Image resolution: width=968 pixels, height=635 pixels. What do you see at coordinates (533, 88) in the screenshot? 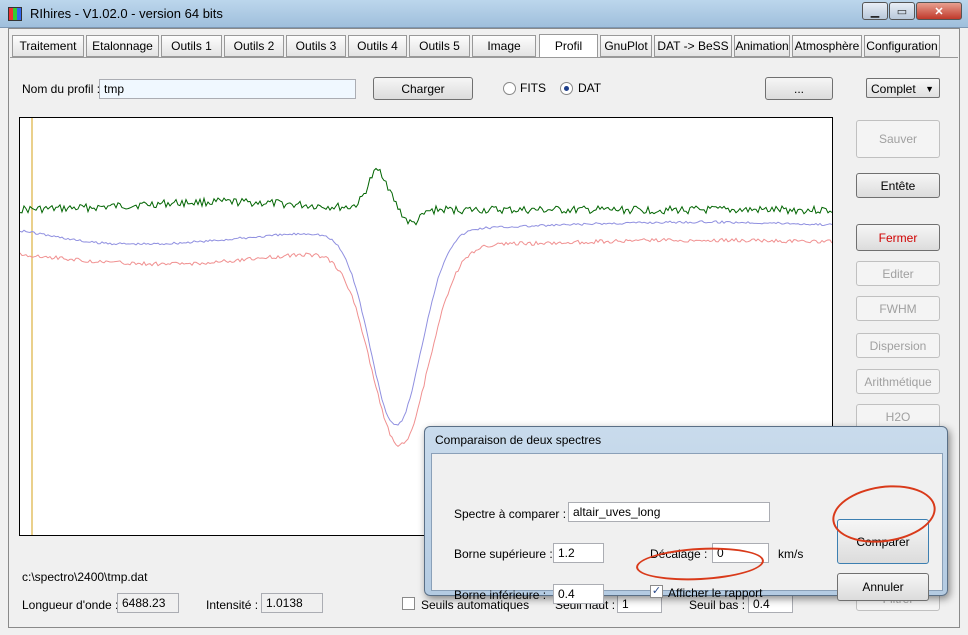
I see `fits-radio-label: FITS` at bounding box center [533, 88].